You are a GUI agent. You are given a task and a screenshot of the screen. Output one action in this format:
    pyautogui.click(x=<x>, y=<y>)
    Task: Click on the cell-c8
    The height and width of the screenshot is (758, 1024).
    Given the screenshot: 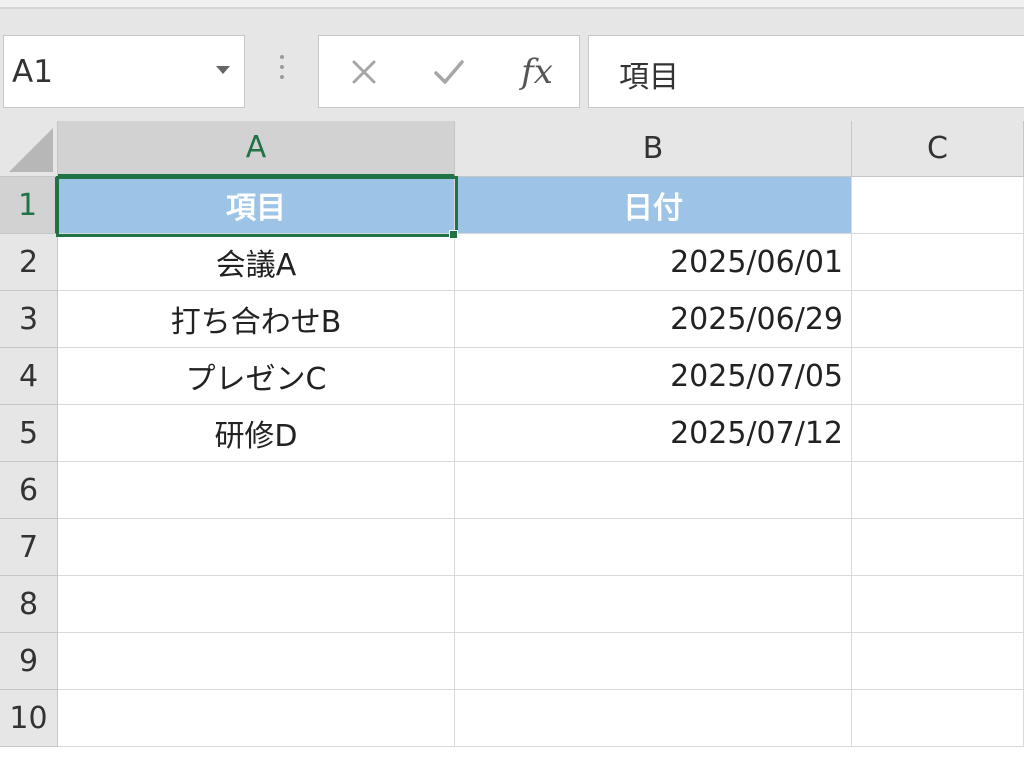 What is the action you would take?
    pyautogui.click(x=938, y=604)
    